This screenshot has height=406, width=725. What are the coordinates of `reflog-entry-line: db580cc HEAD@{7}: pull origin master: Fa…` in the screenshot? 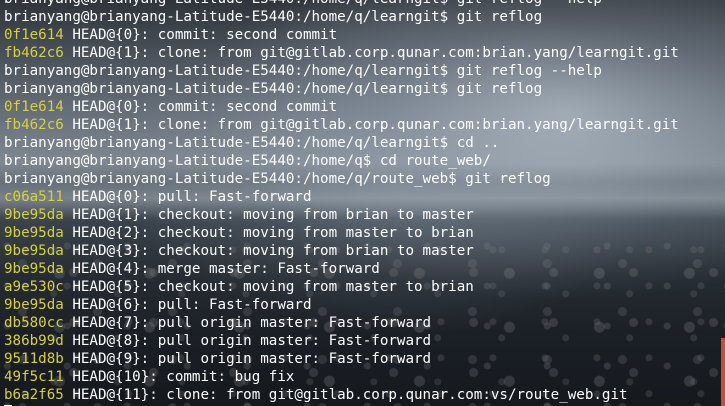 It's located at (341, 323).